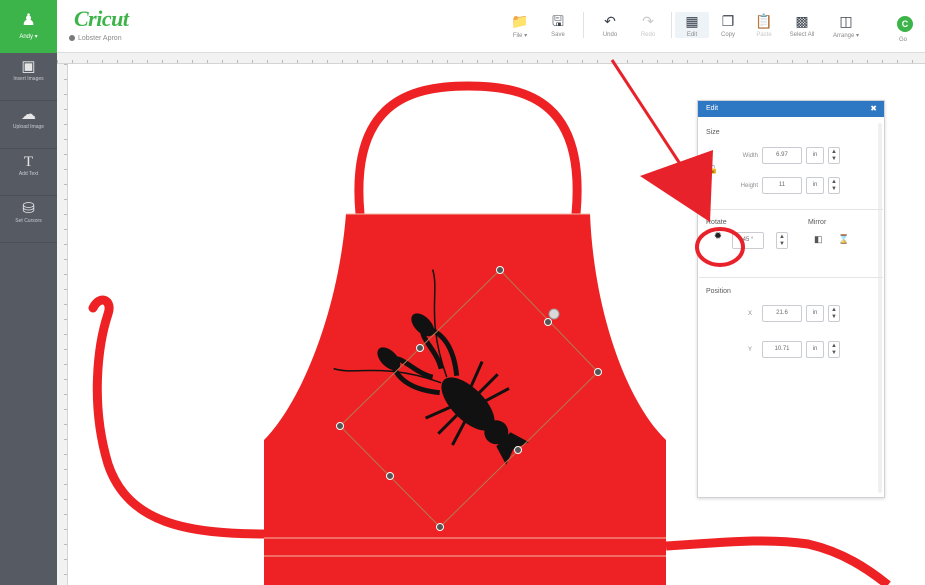 The image size is (925, 585). Describe the element at coordinates (491, 58) in the screenshot. I see `ruler-horizontal` at that location.